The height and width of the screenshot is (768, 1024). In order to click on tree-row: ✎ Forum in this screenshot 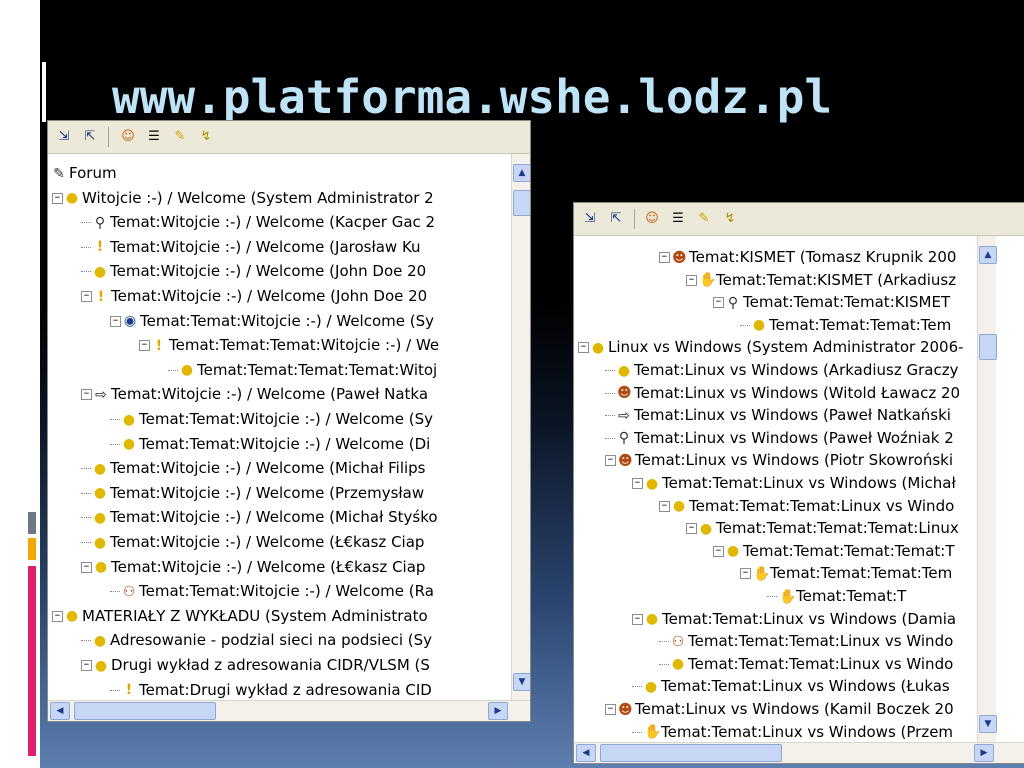, I will do `click(84, 173)`.